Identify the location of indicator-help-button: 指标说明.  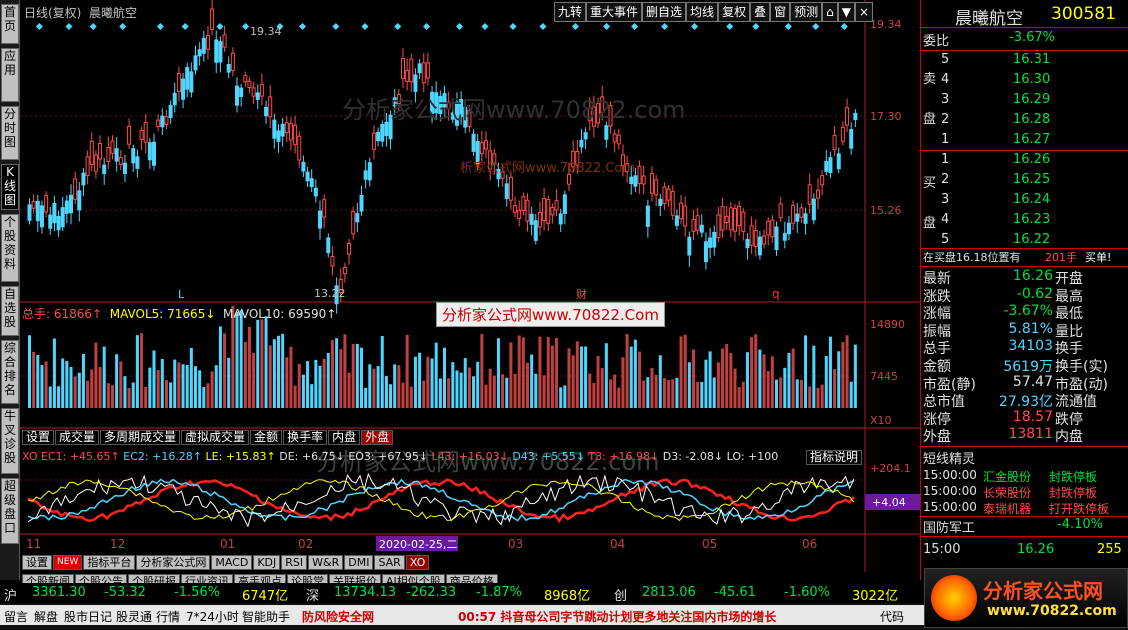
(834, 457).